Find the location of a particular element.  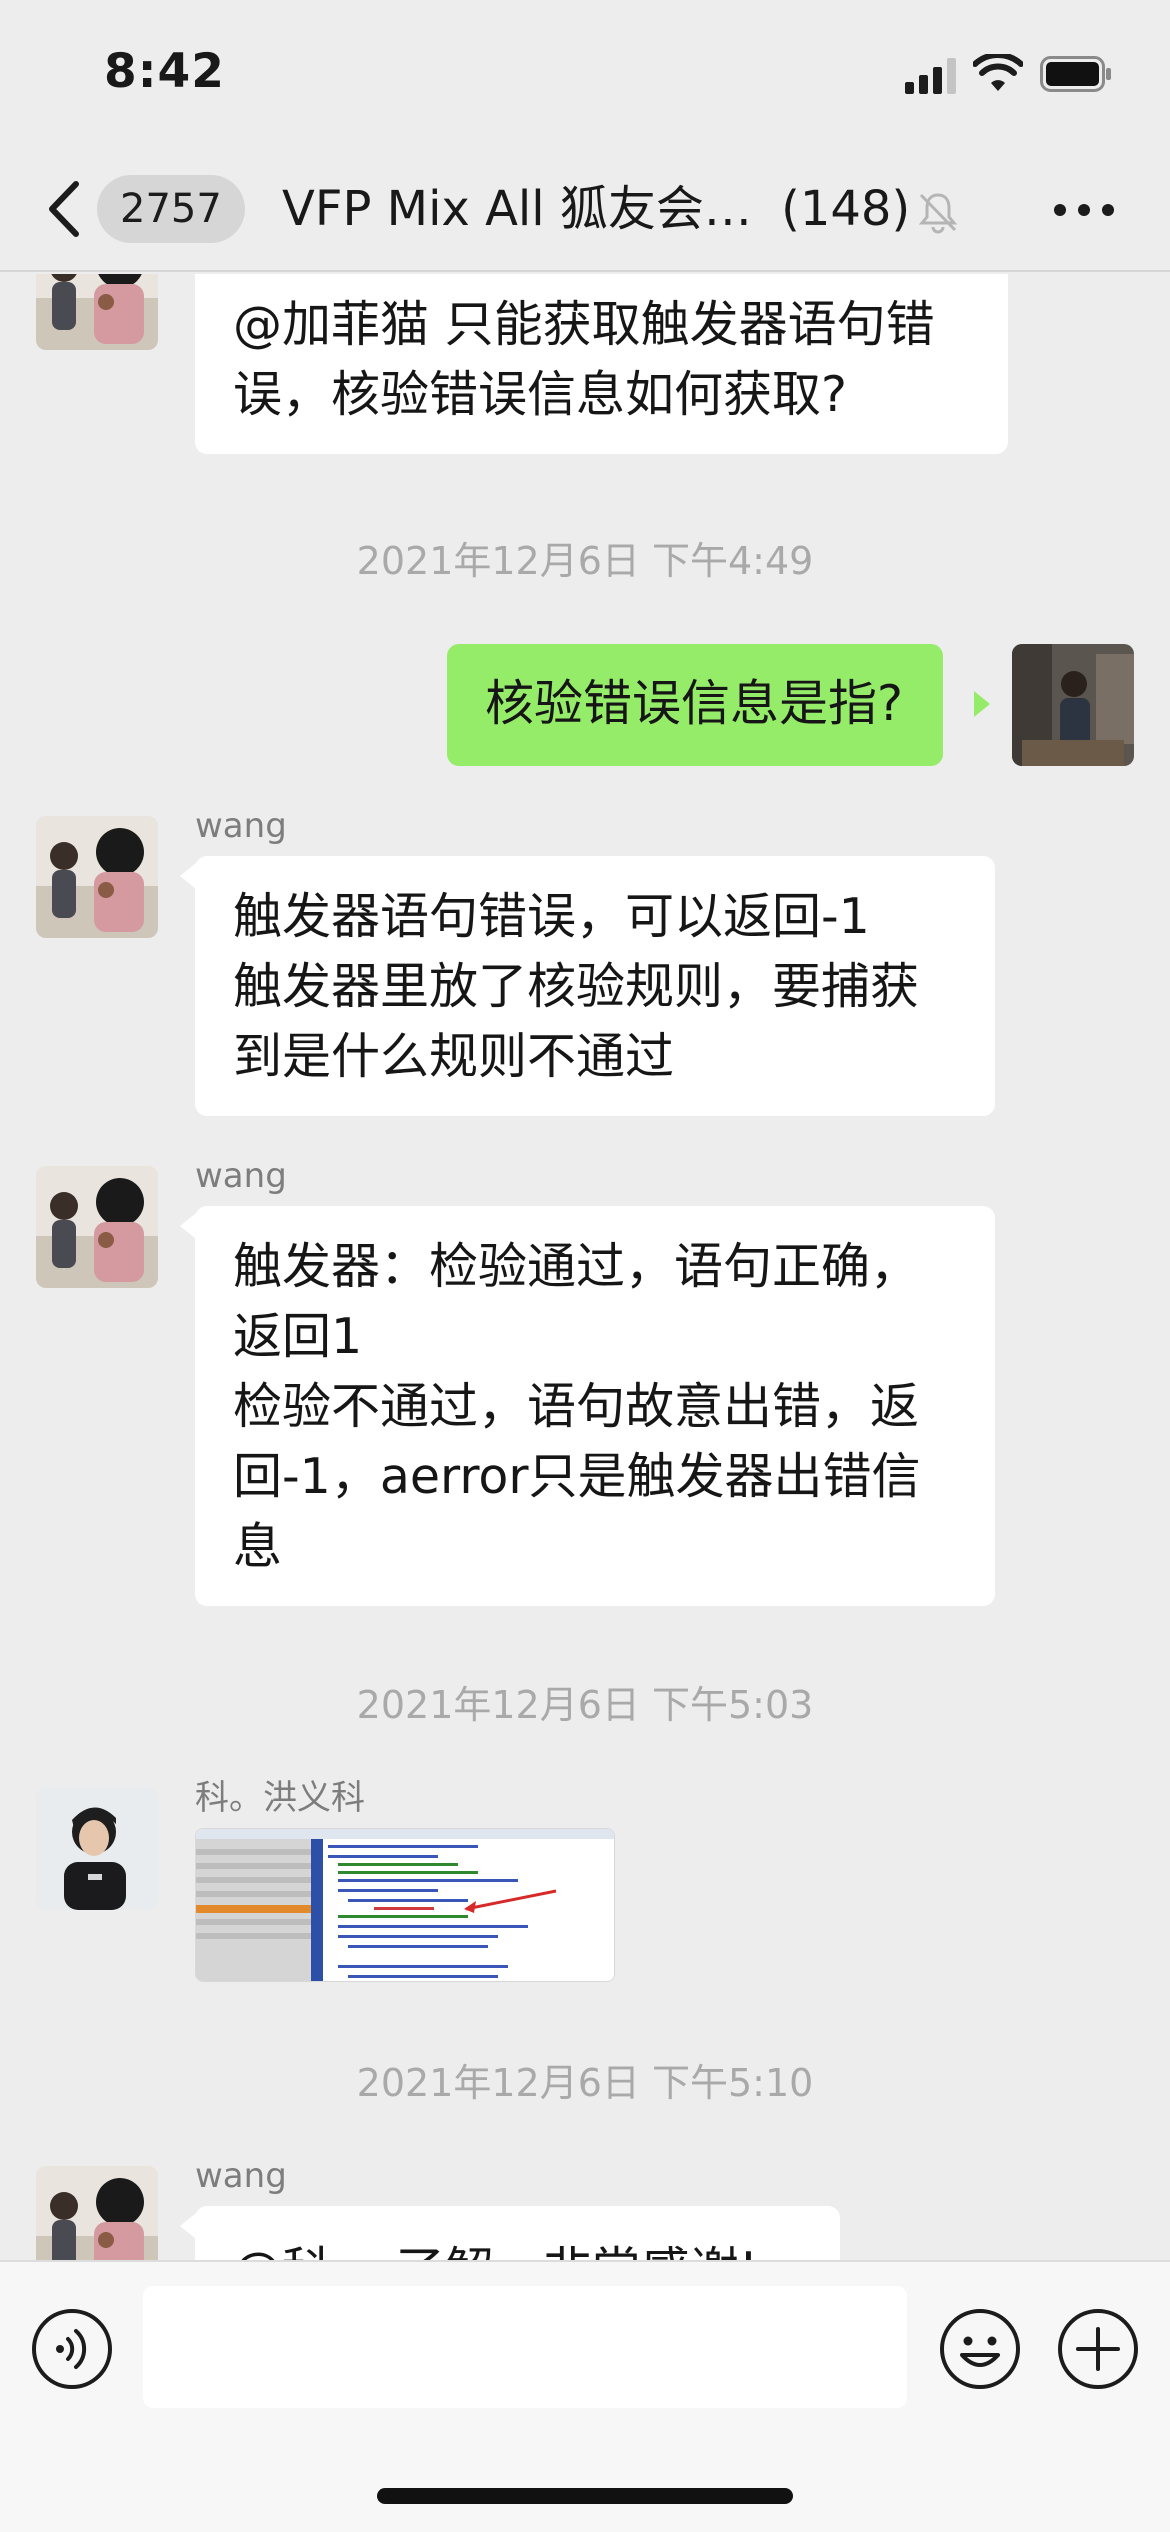

chat-header: 2757 VFP Mix All 狐友会… (148) is located at coordinates (585, 210).